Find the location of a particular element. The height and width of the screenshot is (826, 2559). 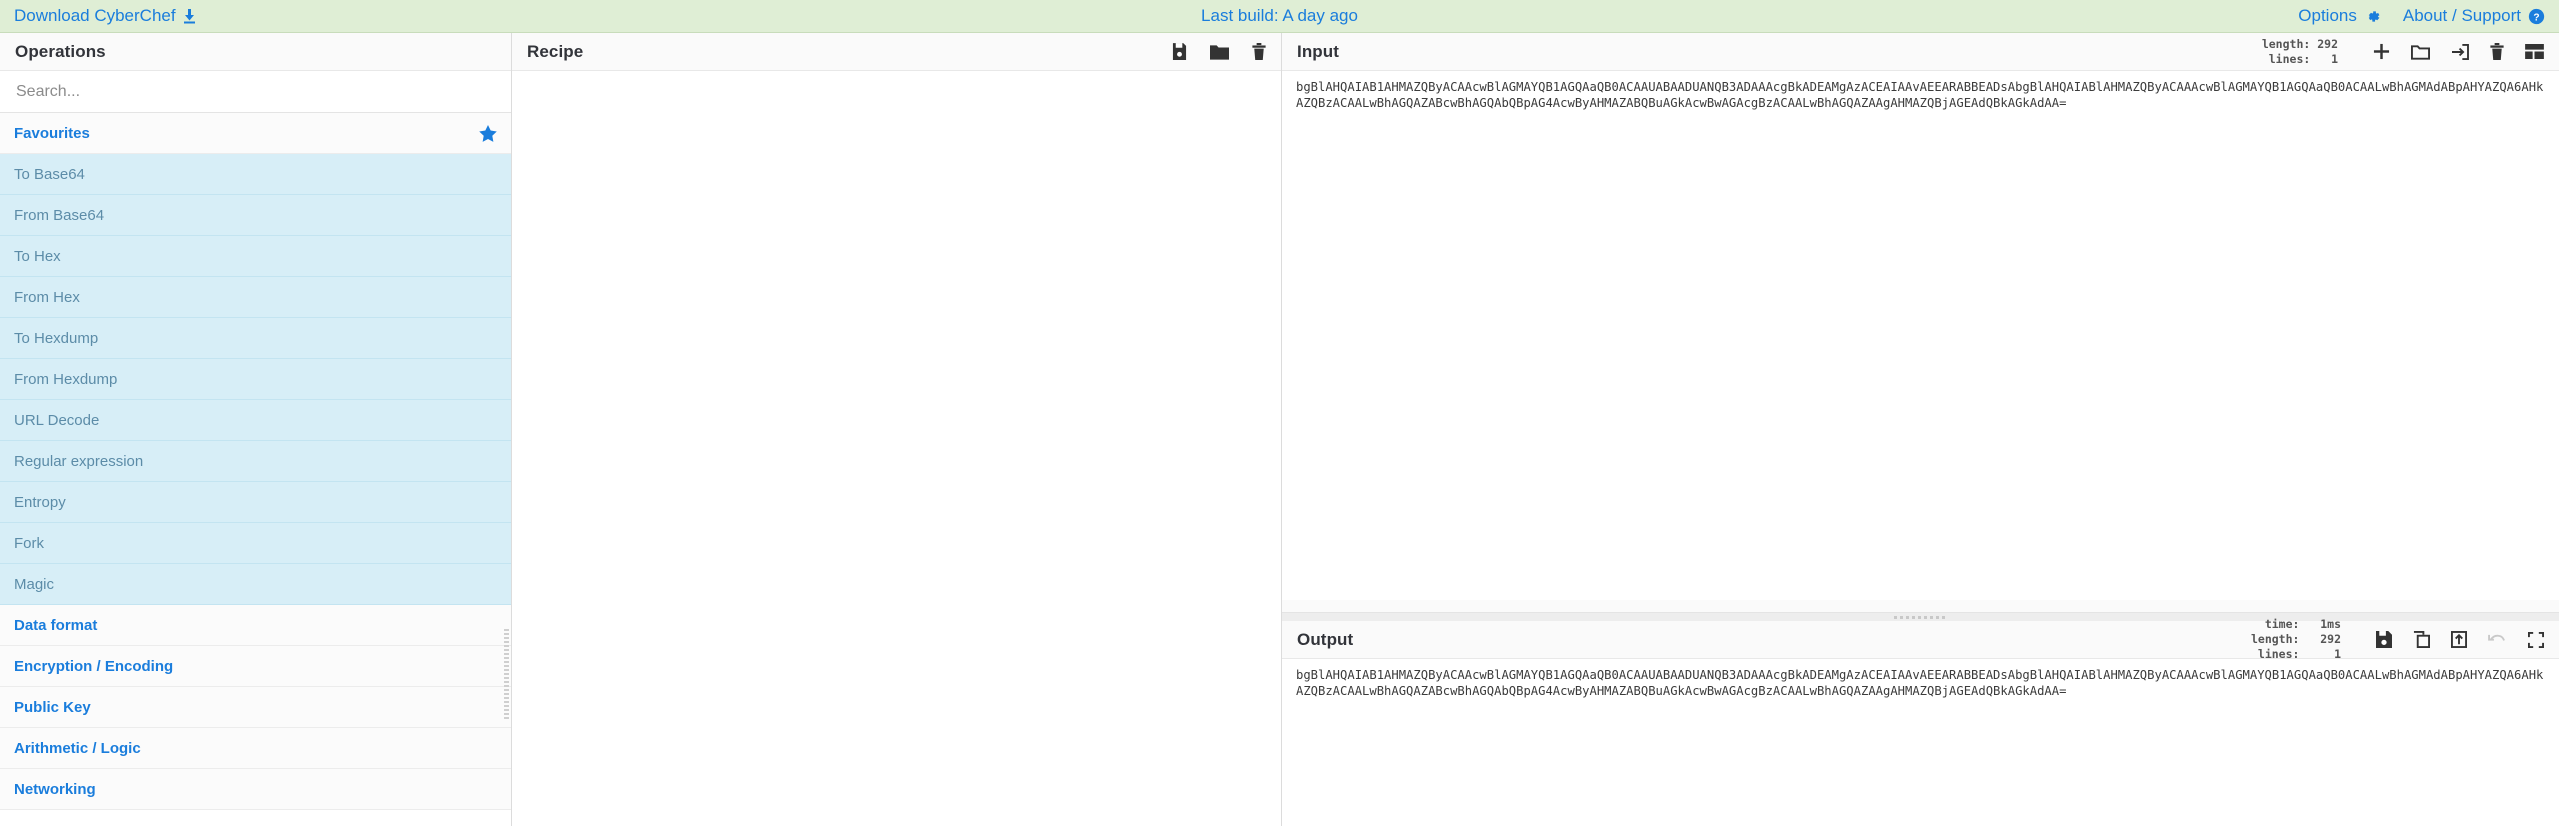

save-recipe-button is located at coordinates (1179, 51).